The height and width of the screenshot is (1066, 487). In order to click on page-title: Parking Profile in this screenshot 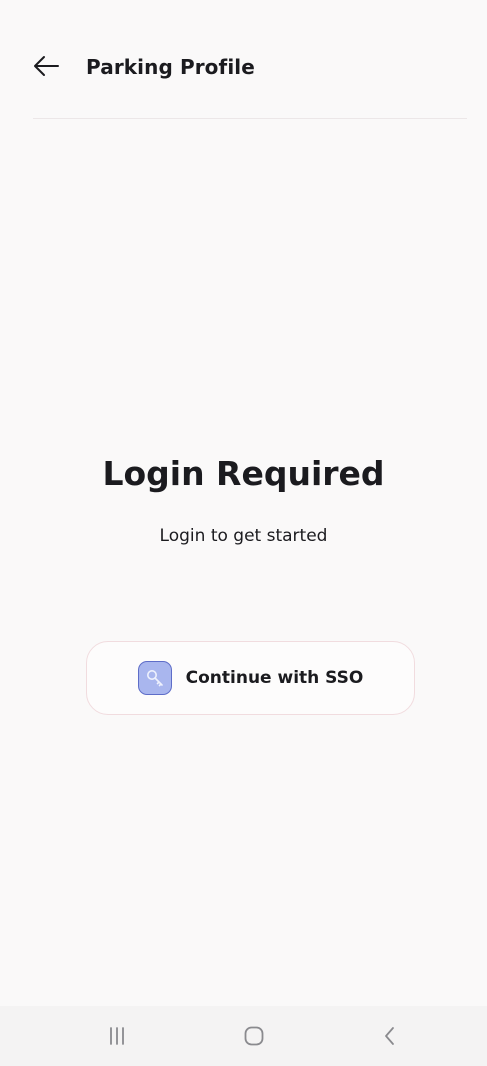, I will do `click(170, 67)`.